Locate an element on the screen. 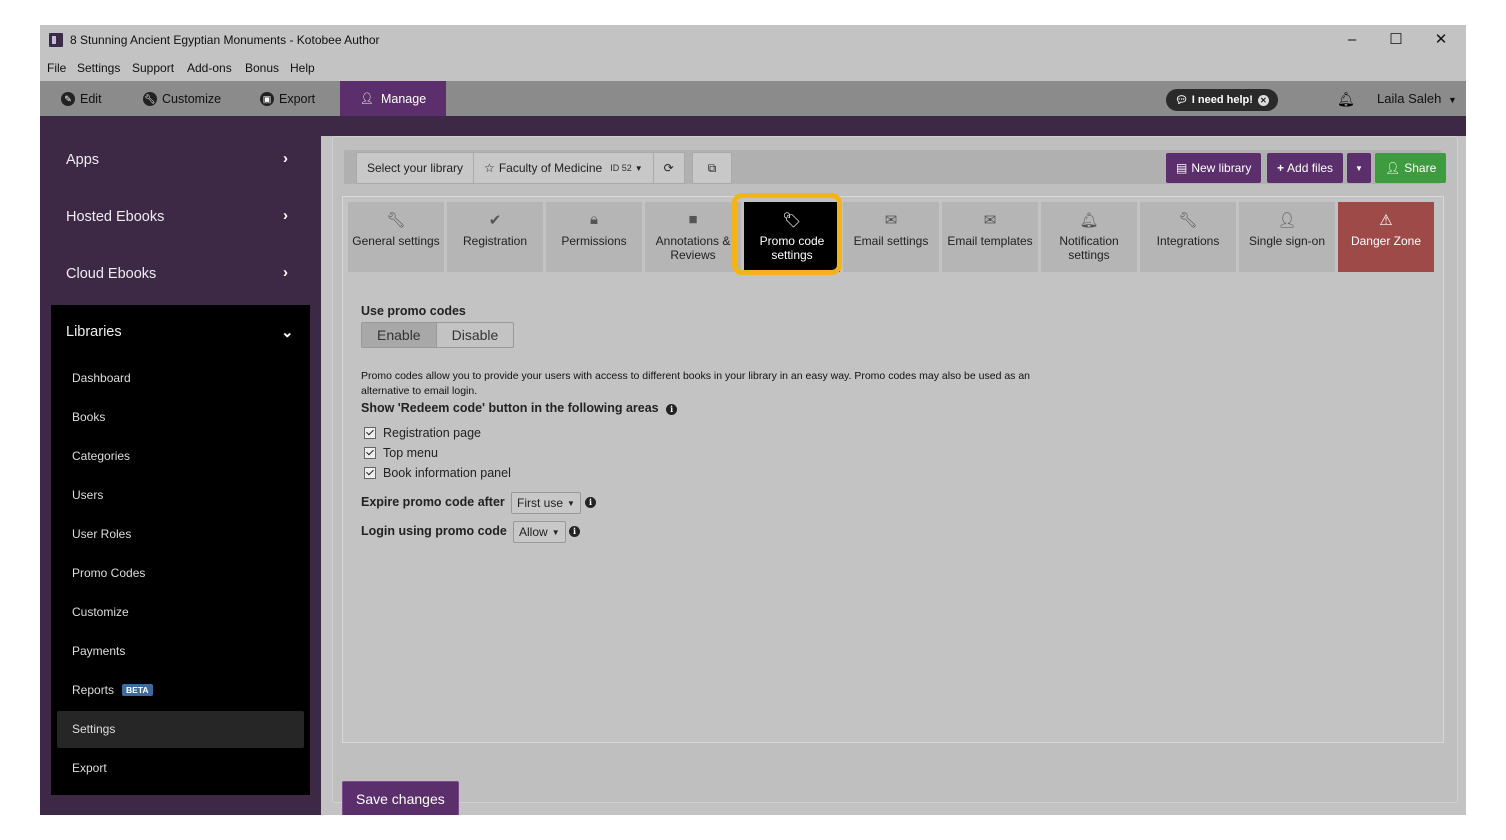 The width and height of the screenshot is (1506, 840). tab-edit: ✎ Edit is located at coordinates (81, 98).